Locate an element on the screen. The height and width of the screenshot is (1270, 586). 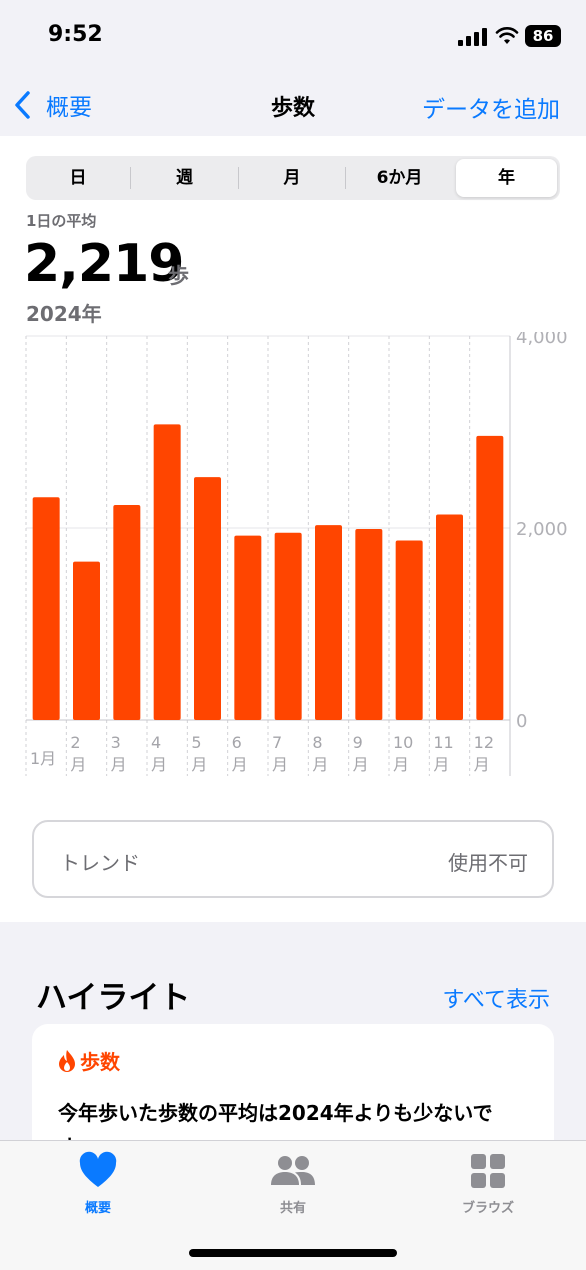
average-value: 2,219 is located at coordinates (104, 264).